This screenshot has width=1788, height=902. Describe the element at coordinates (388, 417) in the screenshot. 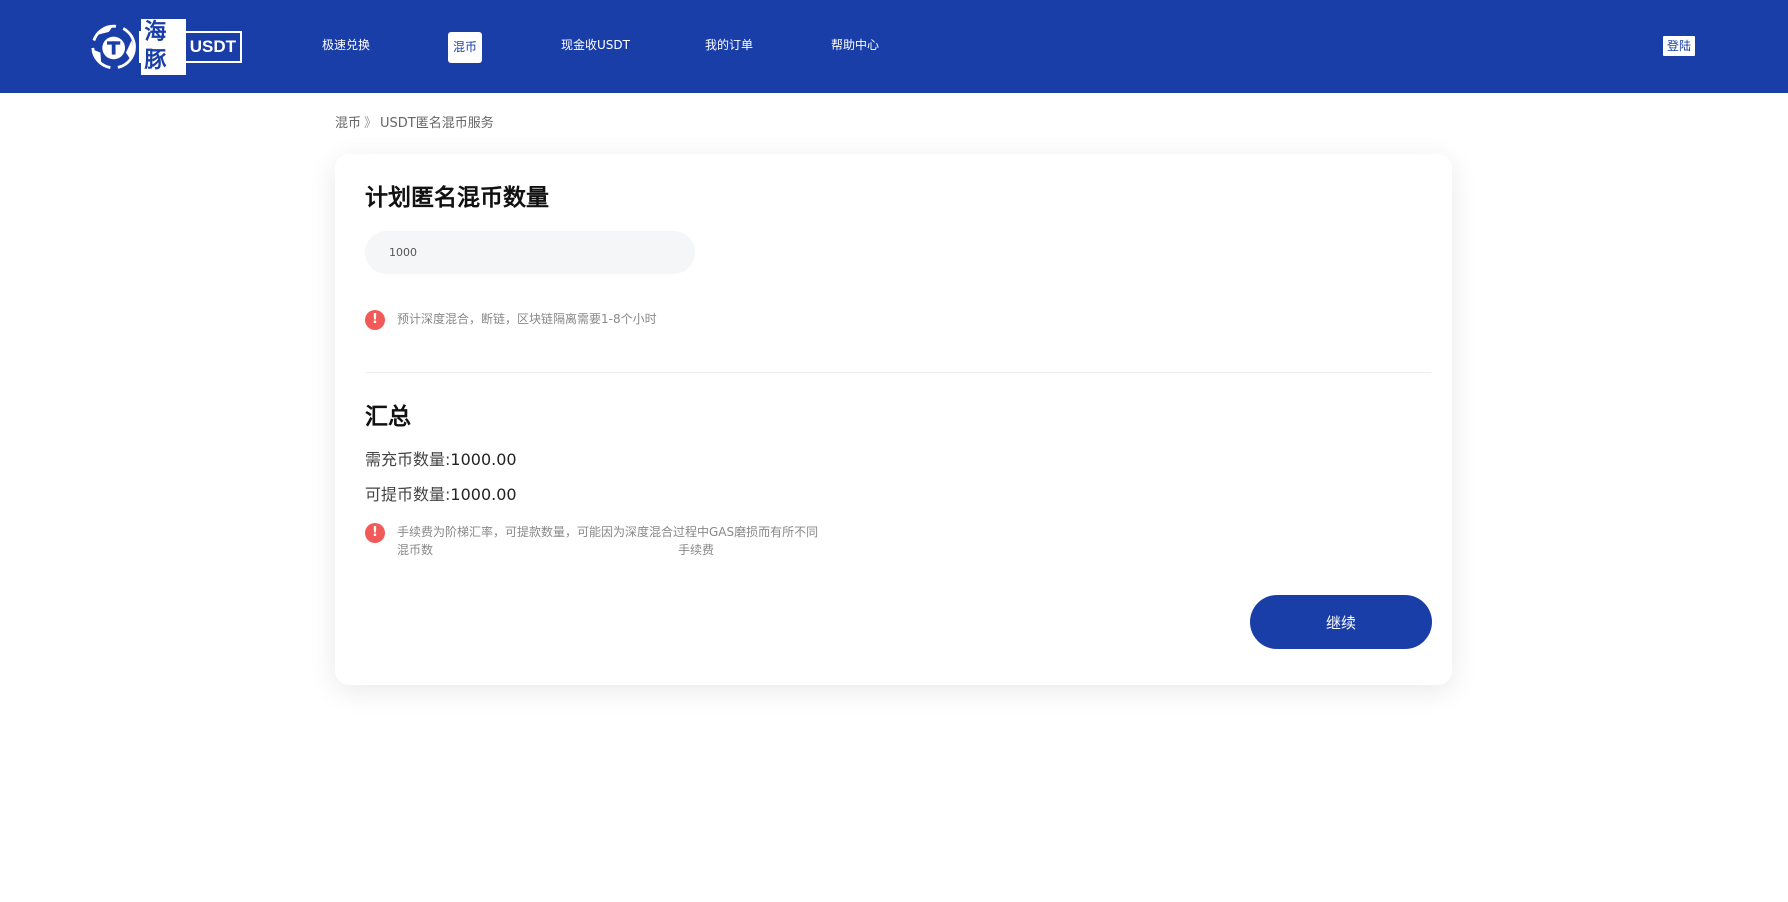

I see `summary-title: 汇总` at that location.